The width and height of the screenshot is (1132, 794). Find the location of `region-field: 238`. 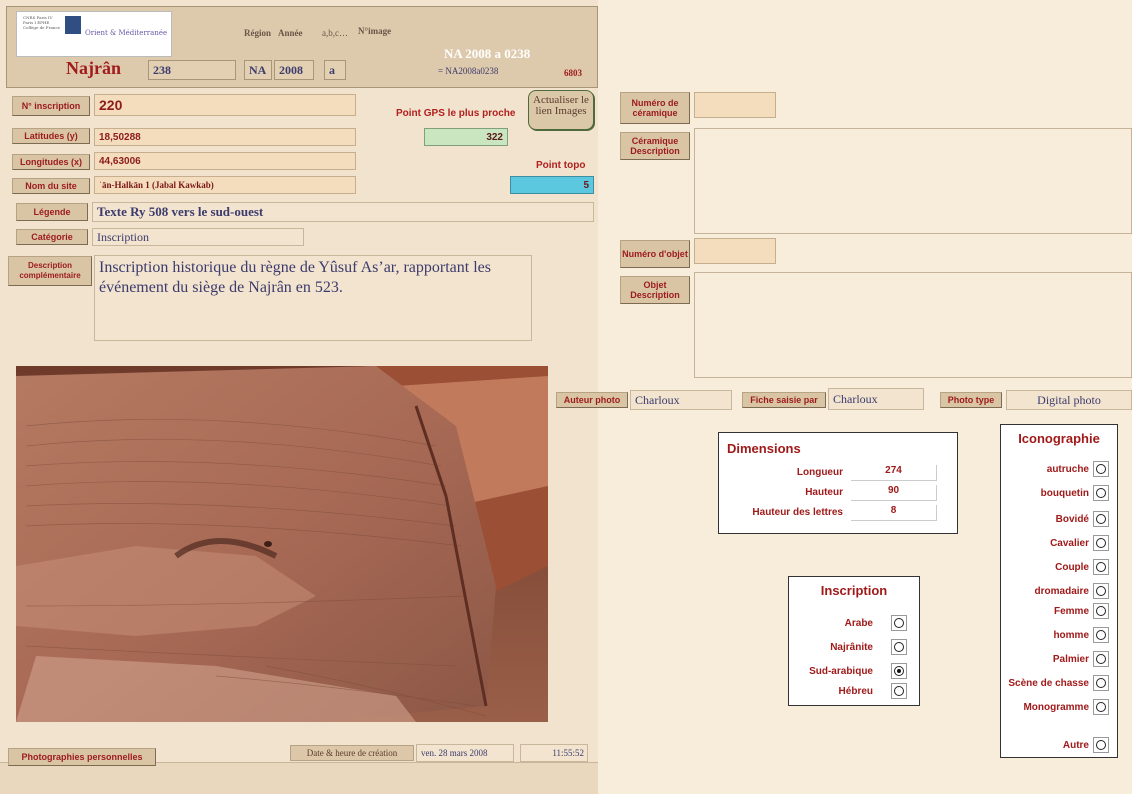

region-field: 238 is located at coordinates (192, 70).